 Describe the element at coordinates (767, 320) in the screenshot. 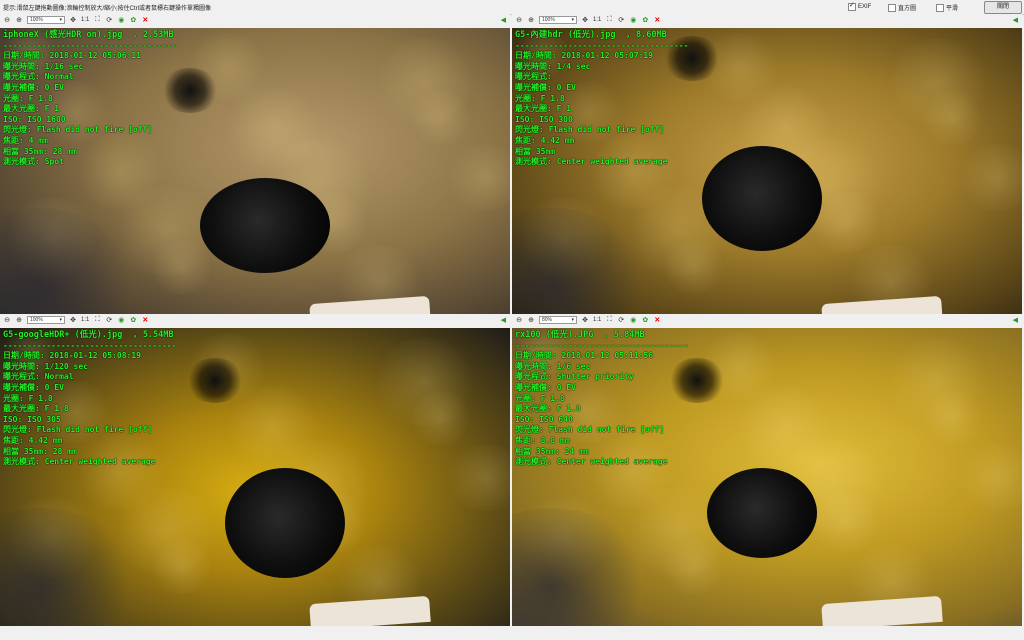

I see `pane-toolbar: ⊖ ⊕ 80% ▾ ✥ 1:1 ⛶ ⟳ ◉ ✿ ✕ ◀` at that location.